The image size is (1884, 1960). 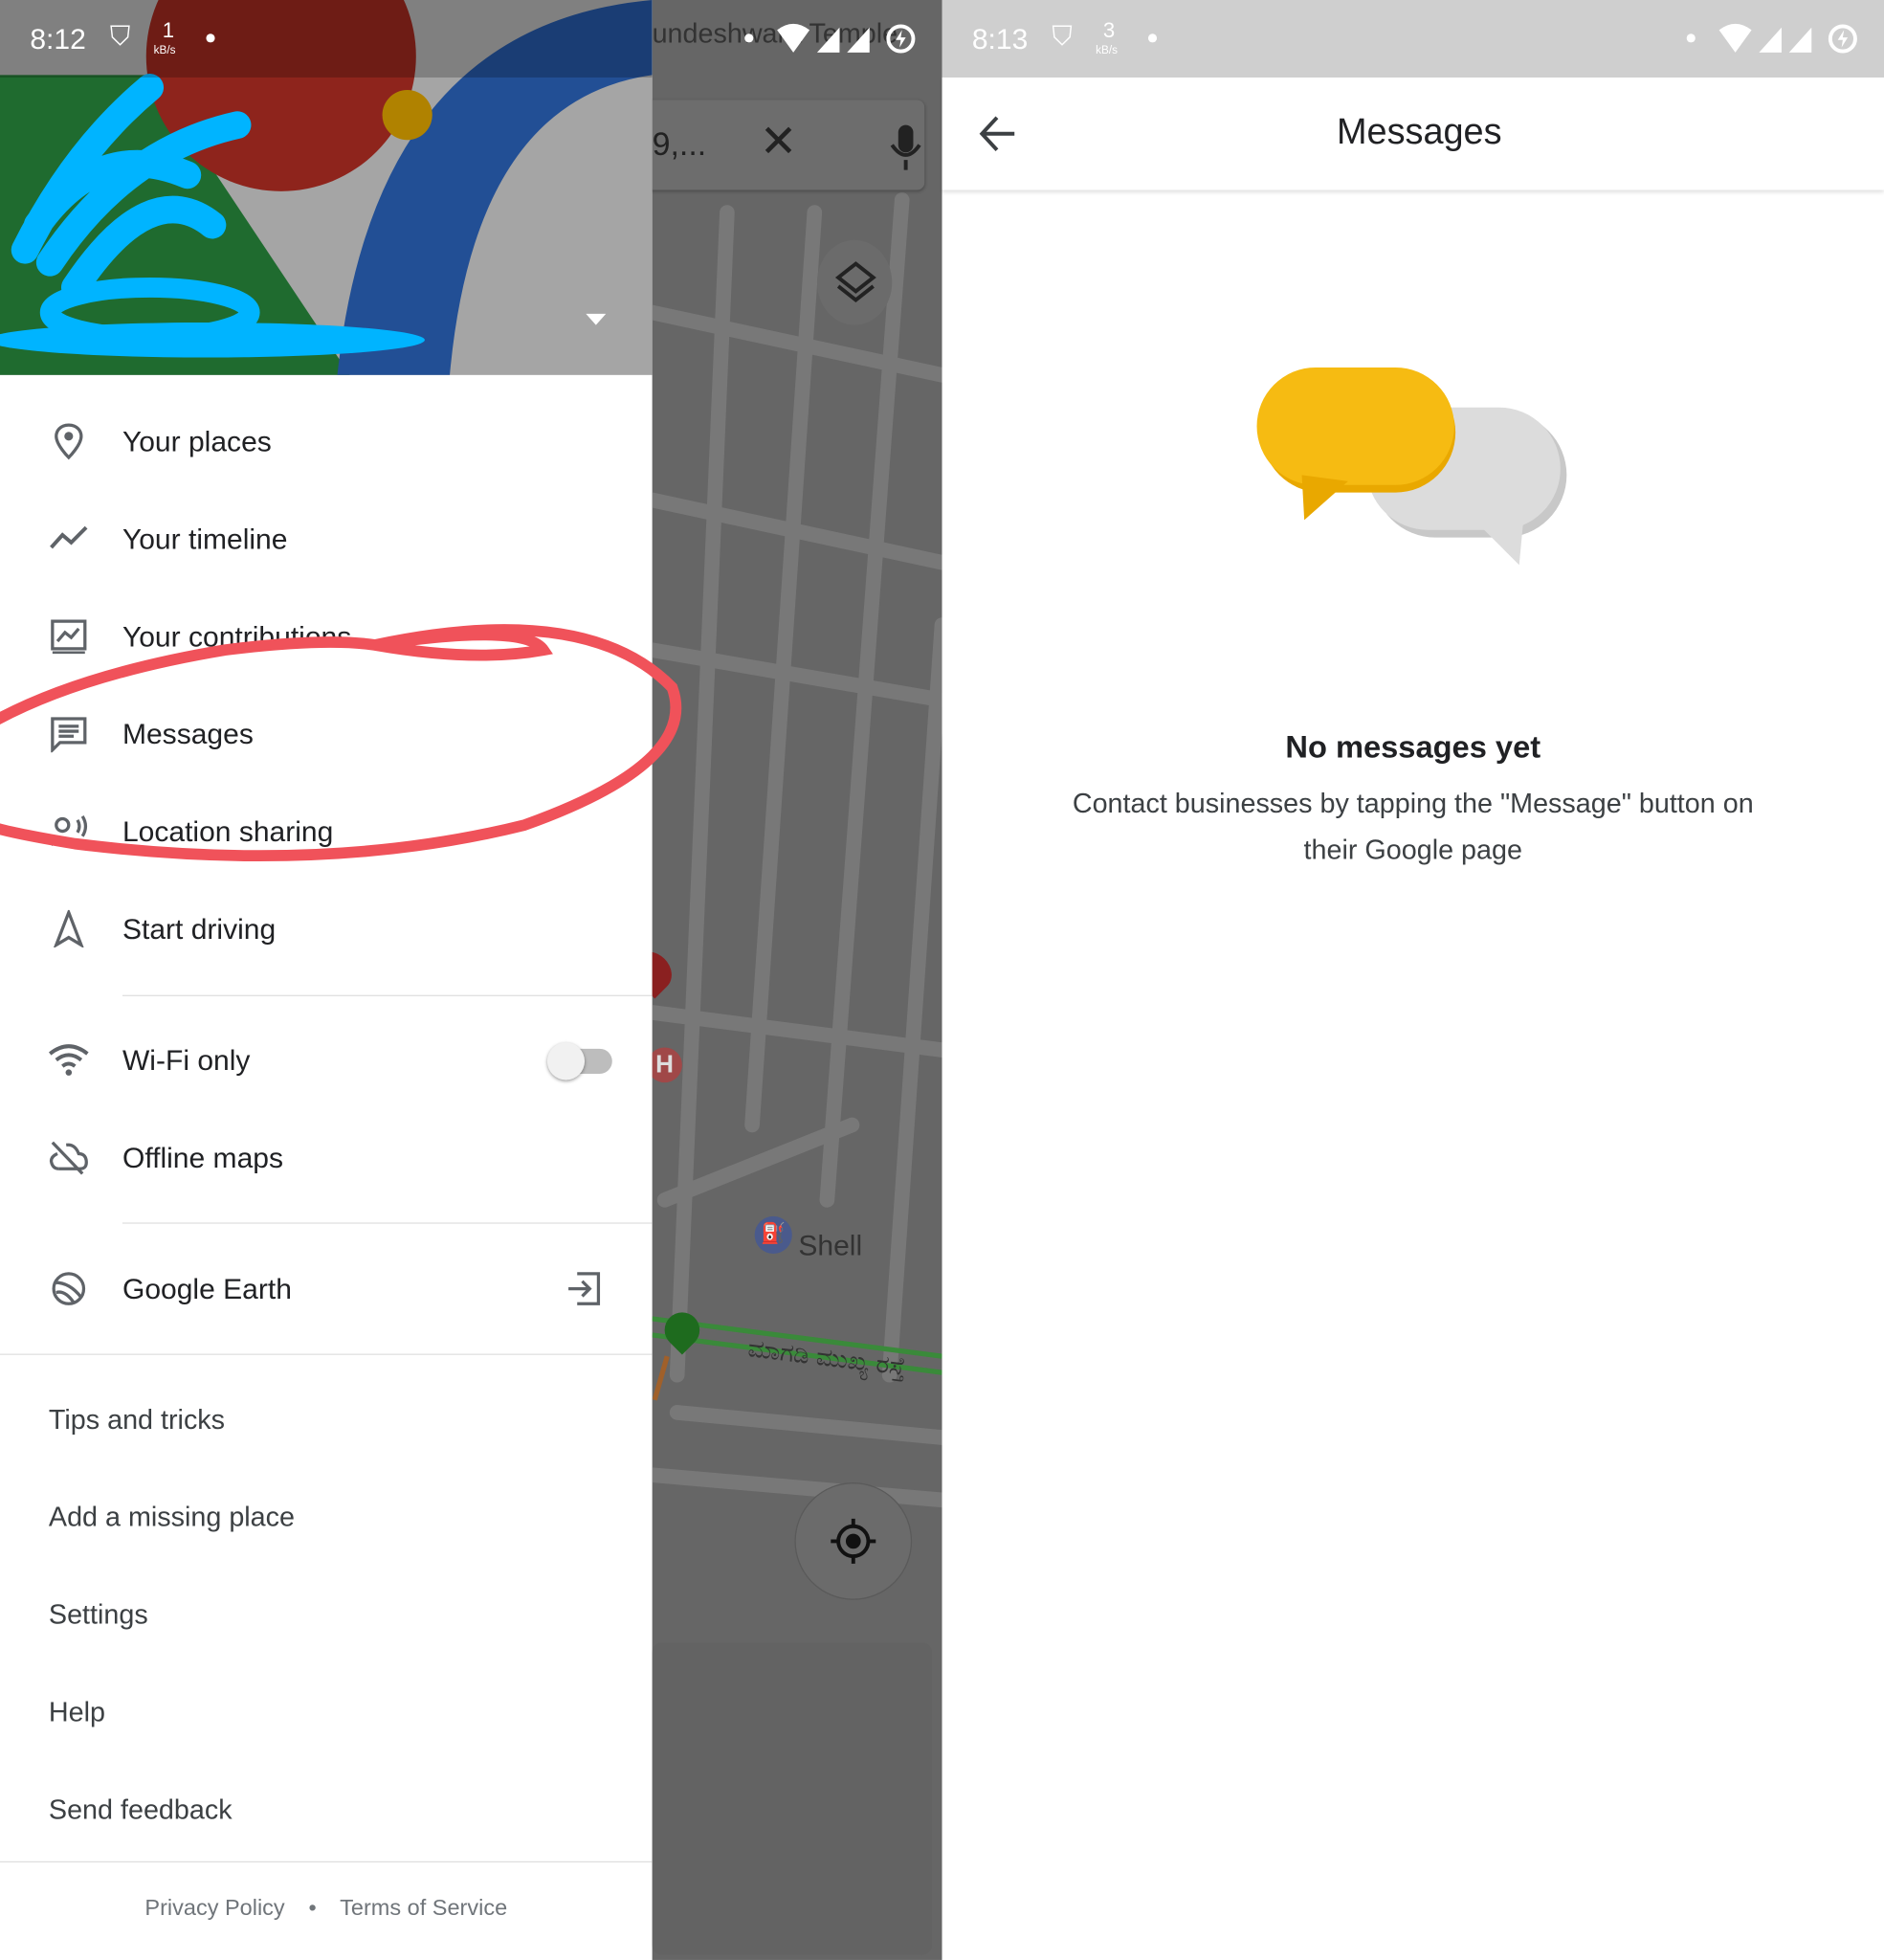 I want to click on status-bar: 8:13 ⛉ 3 kB/s, so click(x=1413, y=39).